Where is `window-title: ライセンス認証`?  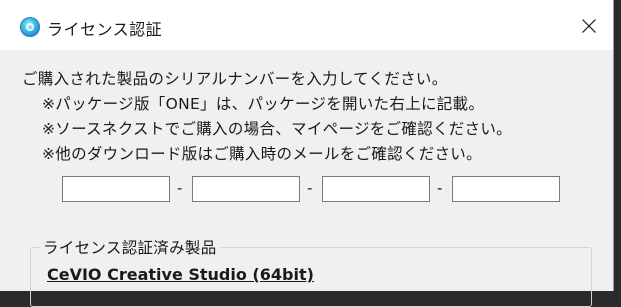 window-title: ライセンス認証 is located at coordinates (105, 29).